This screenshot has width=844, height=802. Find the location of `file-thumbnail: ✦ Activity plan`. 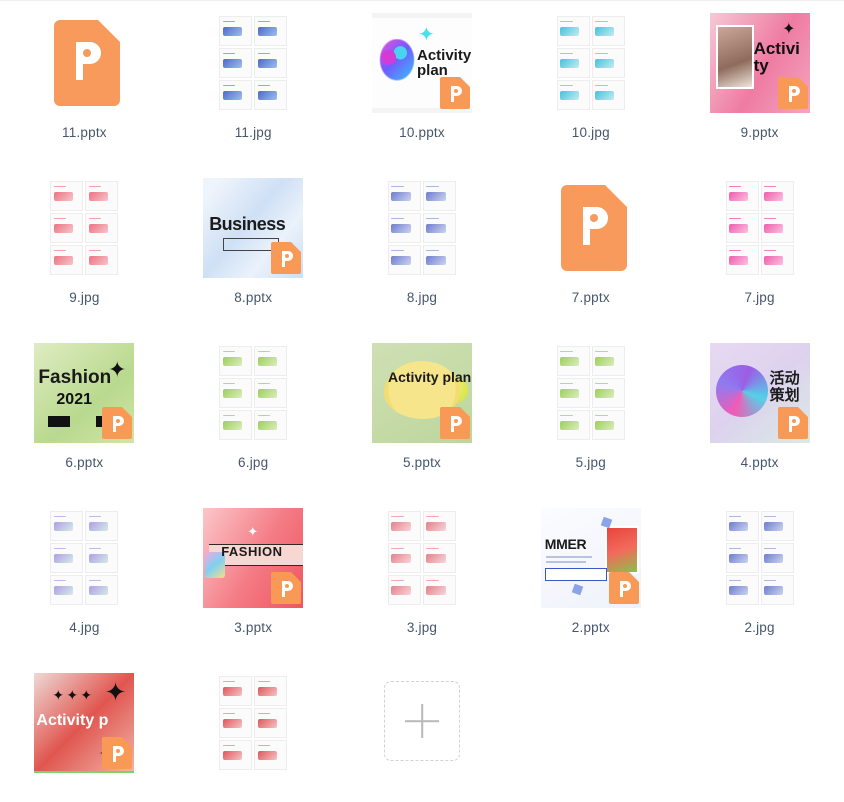

file-thumbnail: ✦ Activity plan is located at coordinates (421, 63).